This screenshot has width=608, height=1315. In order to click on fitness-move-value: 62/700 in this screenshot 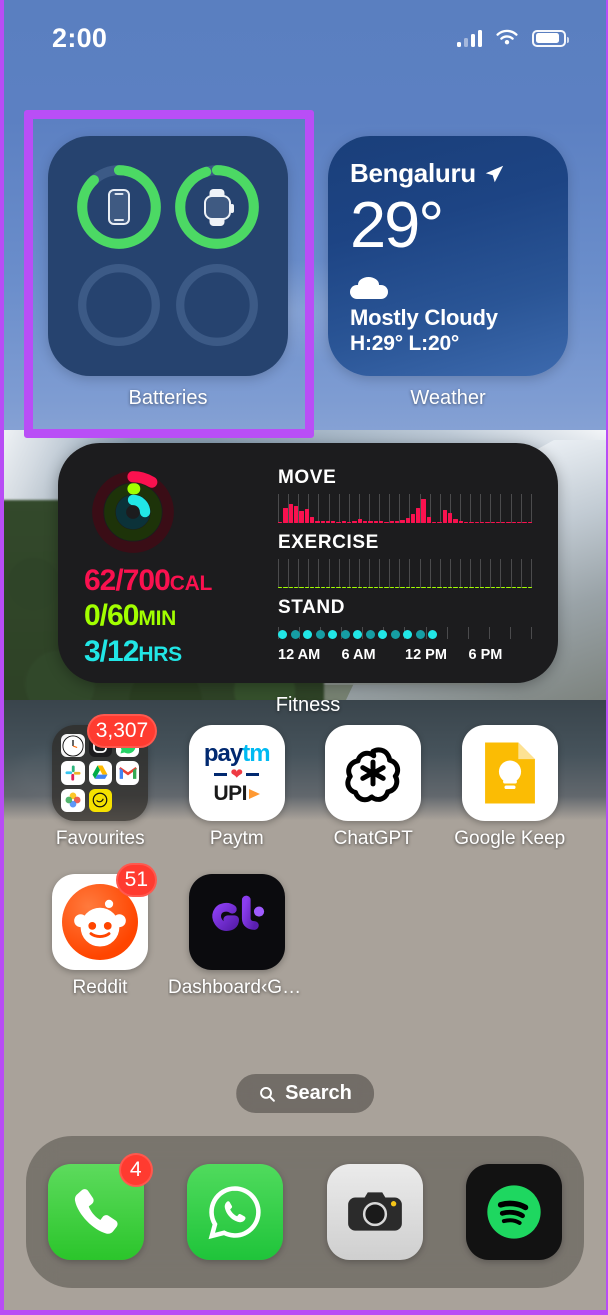, I will do `click(127, 580)`.